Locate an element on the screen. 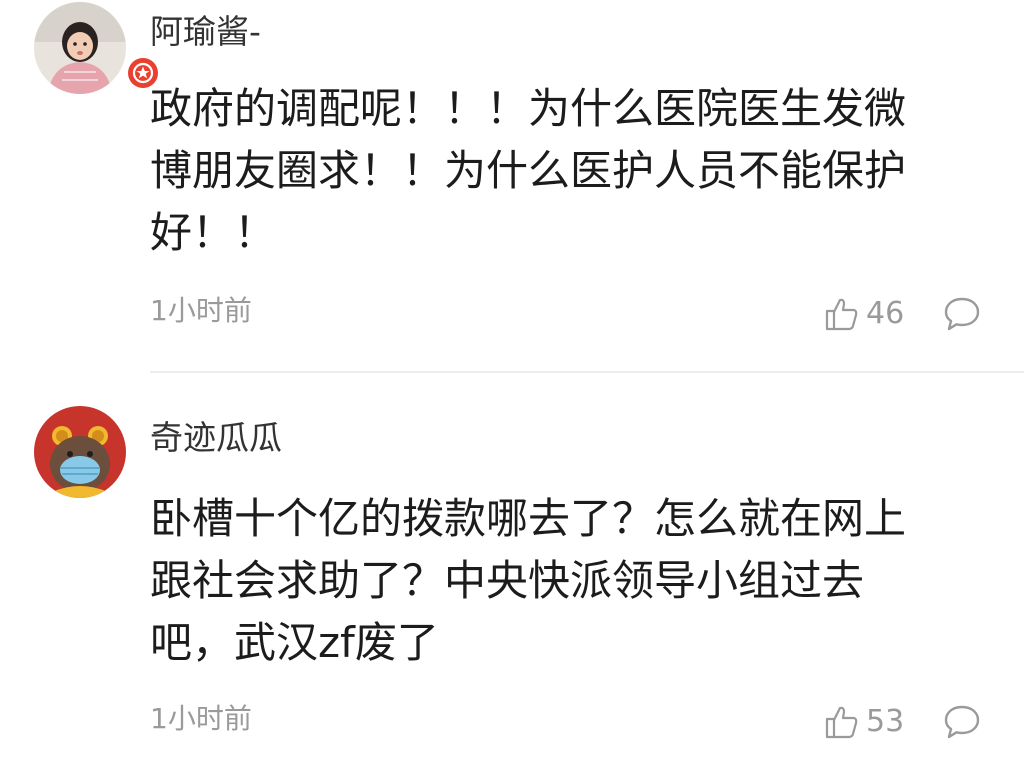 This screenshot has height=777, width=1024. comment-text-line: 卧槽十个亿的拨款哪去了？怎么就在网上 is located at coordinates (528, 518).